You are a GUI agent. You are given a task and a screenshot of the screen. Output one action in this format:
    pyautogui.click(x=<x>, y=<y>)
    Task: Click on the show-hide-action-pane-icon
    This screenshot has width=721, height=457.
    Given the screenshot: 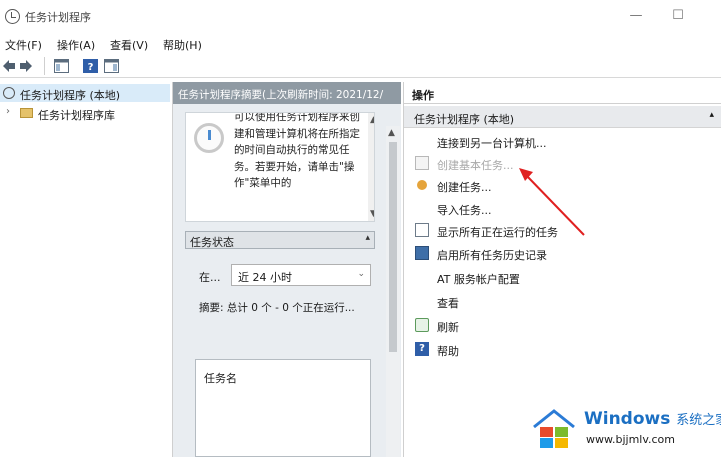 What is the action you would take?
    pyautogui.click(x=111, y=66)
    